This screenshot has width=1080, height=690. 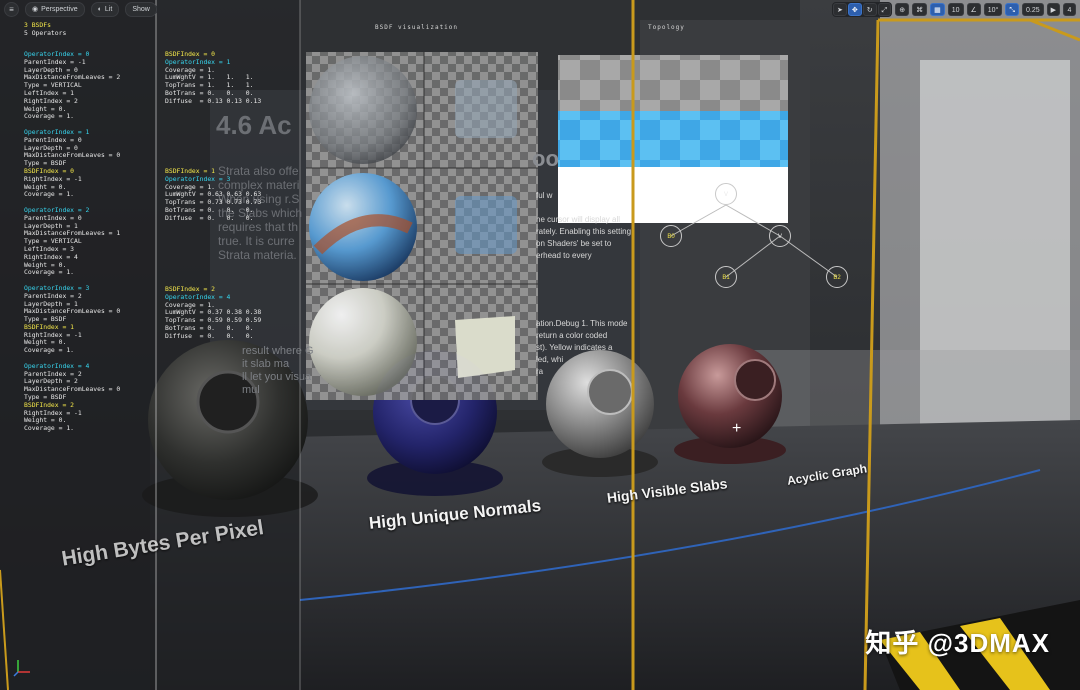 I want to click on bsdf-visualization-panel, so click(x=422, y=226).